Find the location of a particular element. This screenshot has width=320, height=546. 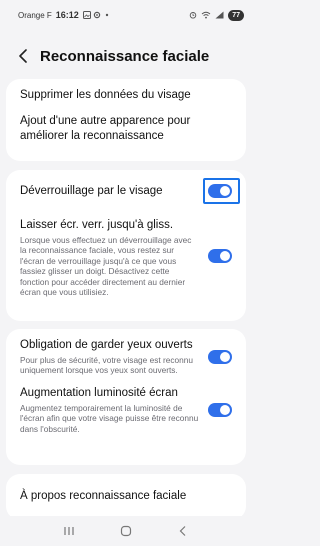

home-button is located at coordinates (126, 531).